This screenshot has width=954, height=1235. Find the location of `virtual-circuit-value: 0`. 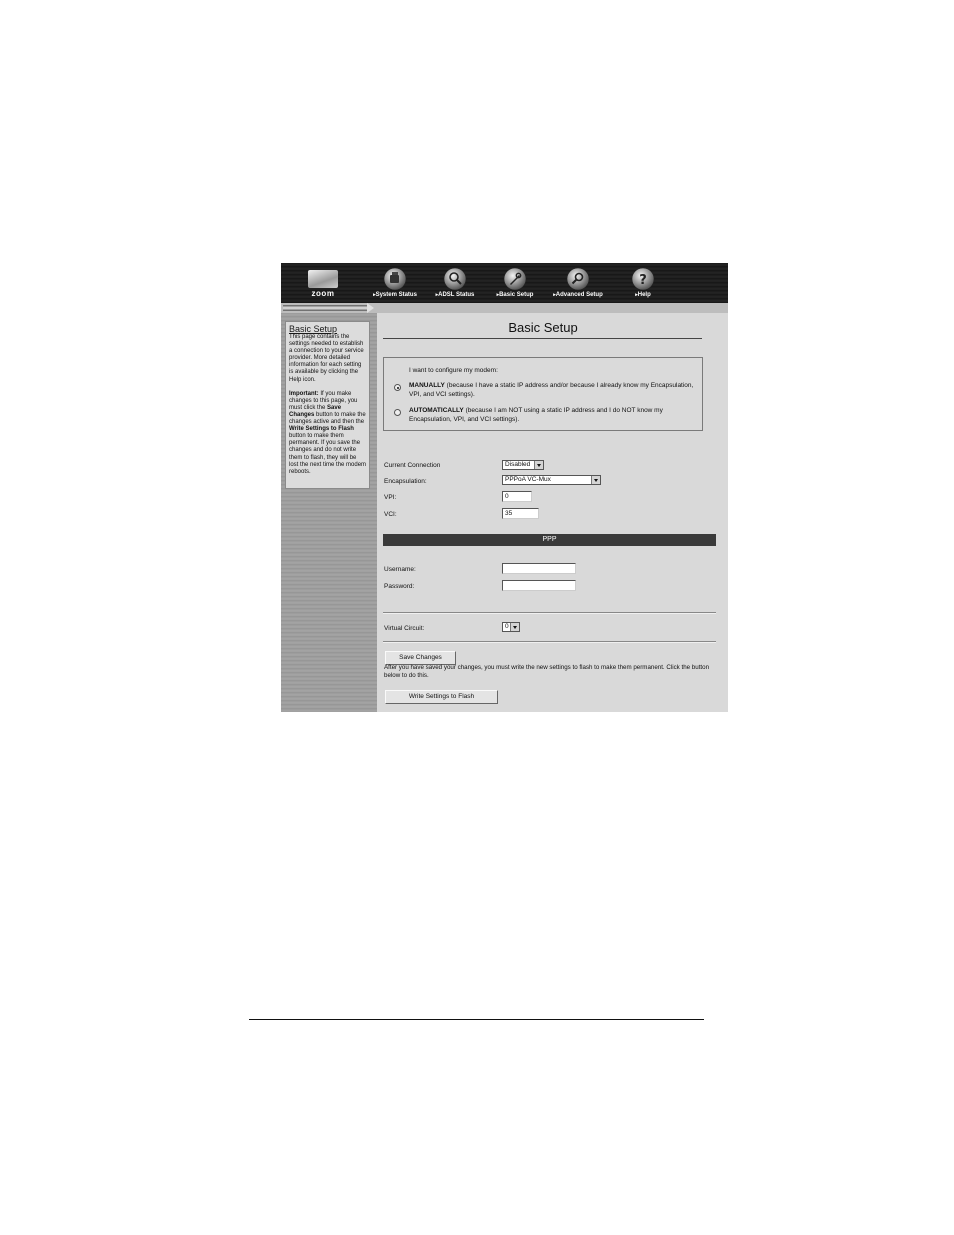

virtual-circuit-value: 0 is located at coordinates (507, 626).